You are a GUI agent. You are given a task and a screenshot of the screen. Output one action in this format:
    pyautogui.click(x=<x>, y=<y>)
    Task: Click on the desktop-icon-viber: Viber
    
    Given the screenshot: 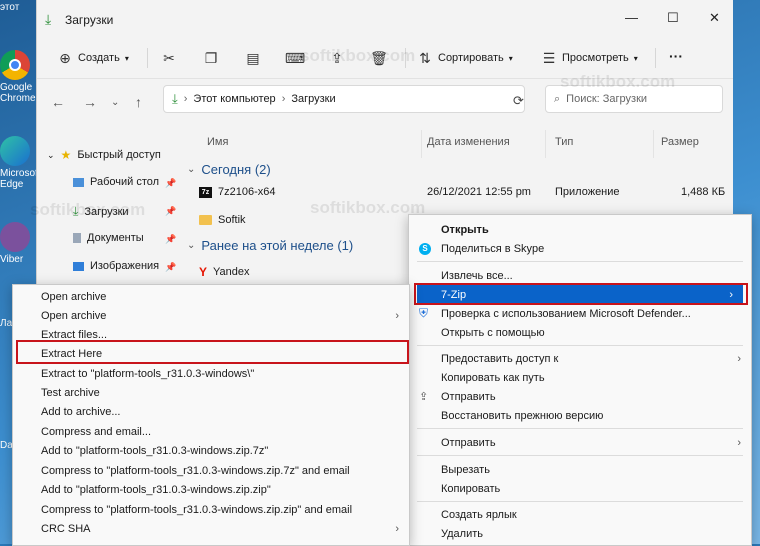 What is the action you would take?
    pyautogui.click(x=17, y=243)
    